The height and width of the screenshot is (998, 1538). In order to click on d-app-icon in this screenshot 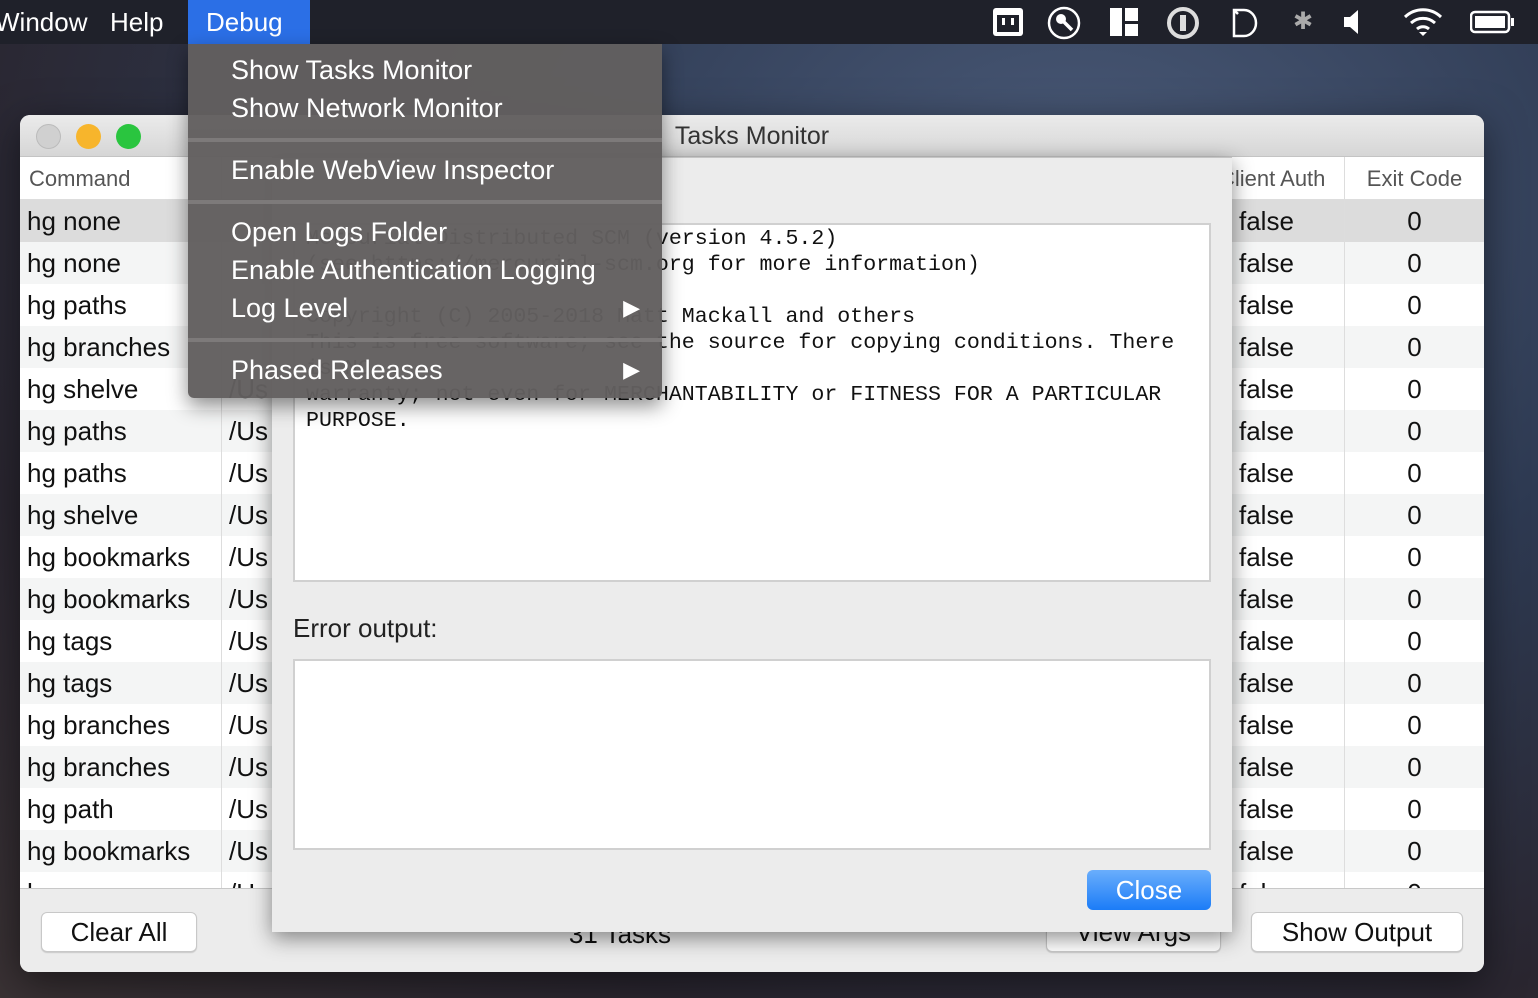, I will do `click(1245, 22)`.